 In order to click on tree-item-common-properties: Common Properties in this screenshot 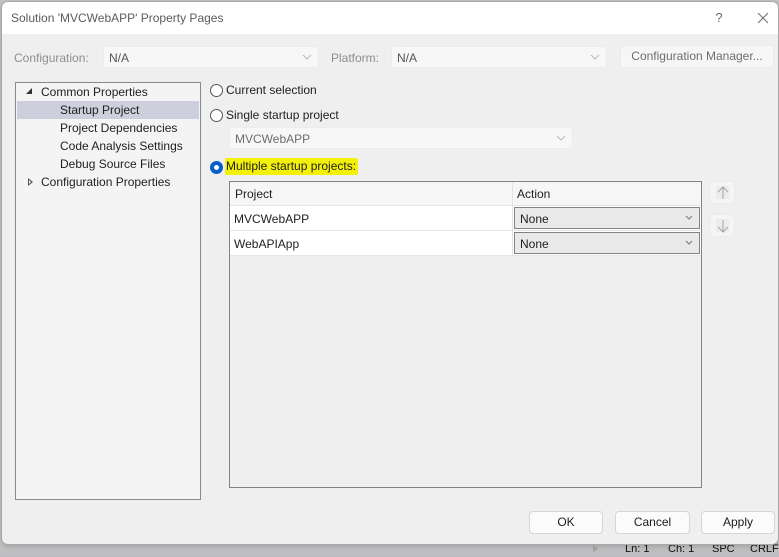, I will do `click(108, 92)`.